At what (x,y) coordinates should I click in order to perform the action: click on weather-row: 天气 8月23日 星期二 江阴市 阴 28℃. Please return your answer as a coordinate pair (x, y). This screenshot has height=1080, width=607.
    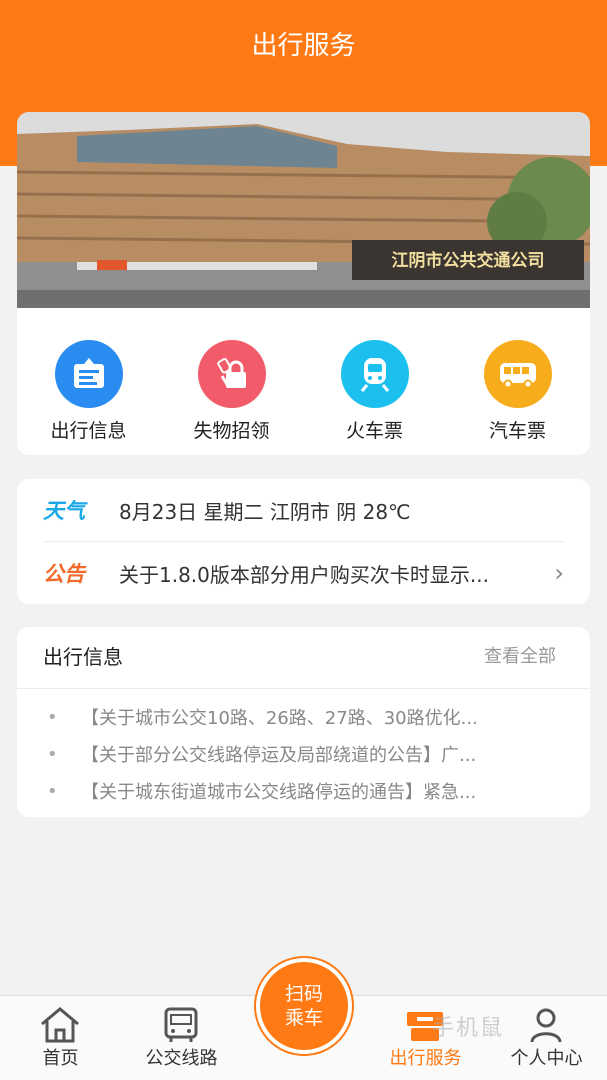
    Looking at the image, I should click on (303, 510).